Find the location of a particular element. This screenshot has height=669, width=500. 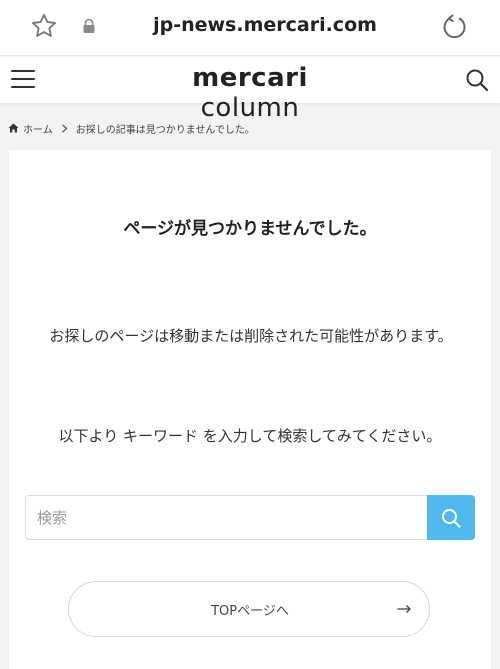

site-header: mercari column is located at coordinates (250, 90).